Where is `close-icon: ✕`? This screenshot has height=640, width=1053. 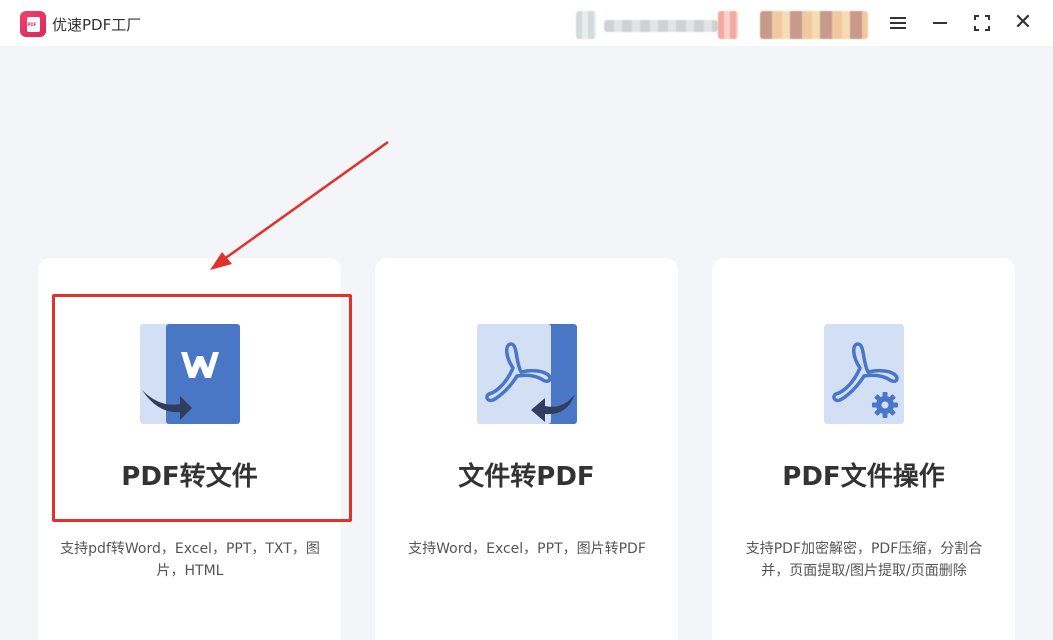 close-icon: ✕ is located at coordinates (1023, 22).